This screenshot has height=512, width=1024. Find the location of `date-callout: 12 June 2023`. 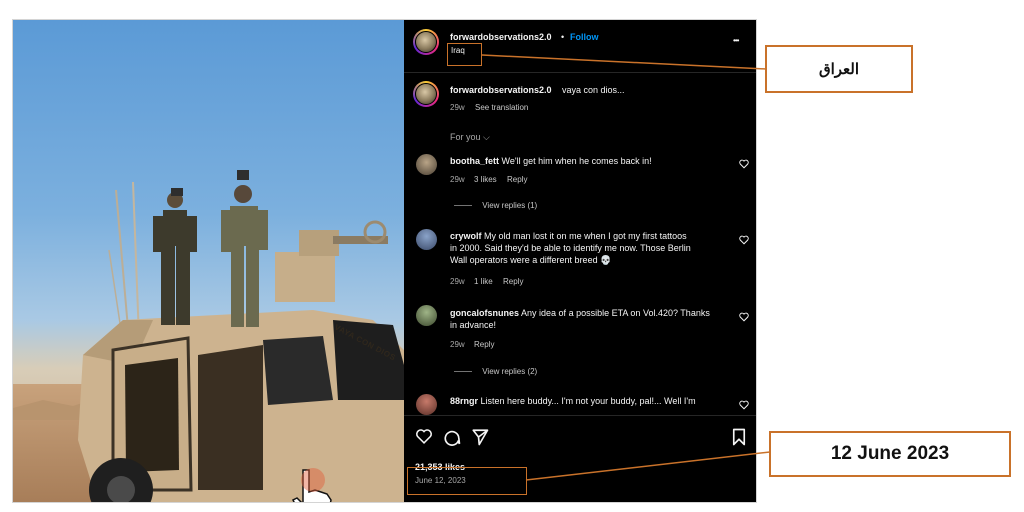

date-callout: 12 June 2023 is located at coordinates (890, 454).